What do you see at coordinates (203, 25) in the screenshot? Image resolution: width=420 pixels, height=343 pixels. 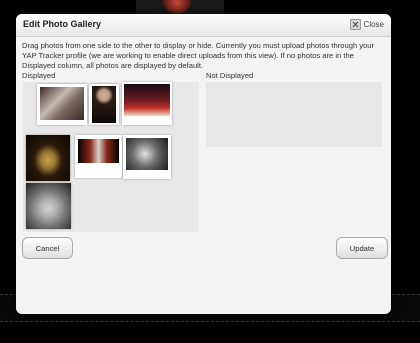 I see `dialog-titlebar: Edit Photo Gallery Close` at bounding box center [203, 25].